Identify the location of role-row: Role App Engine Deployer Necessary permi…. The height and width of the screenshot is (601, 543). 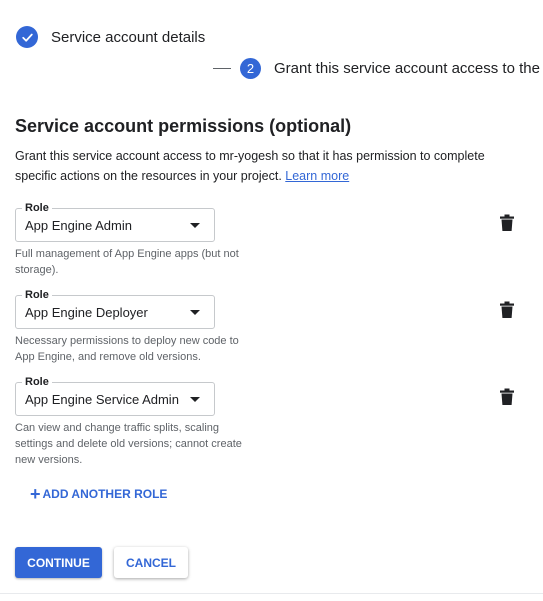
(275, 326).